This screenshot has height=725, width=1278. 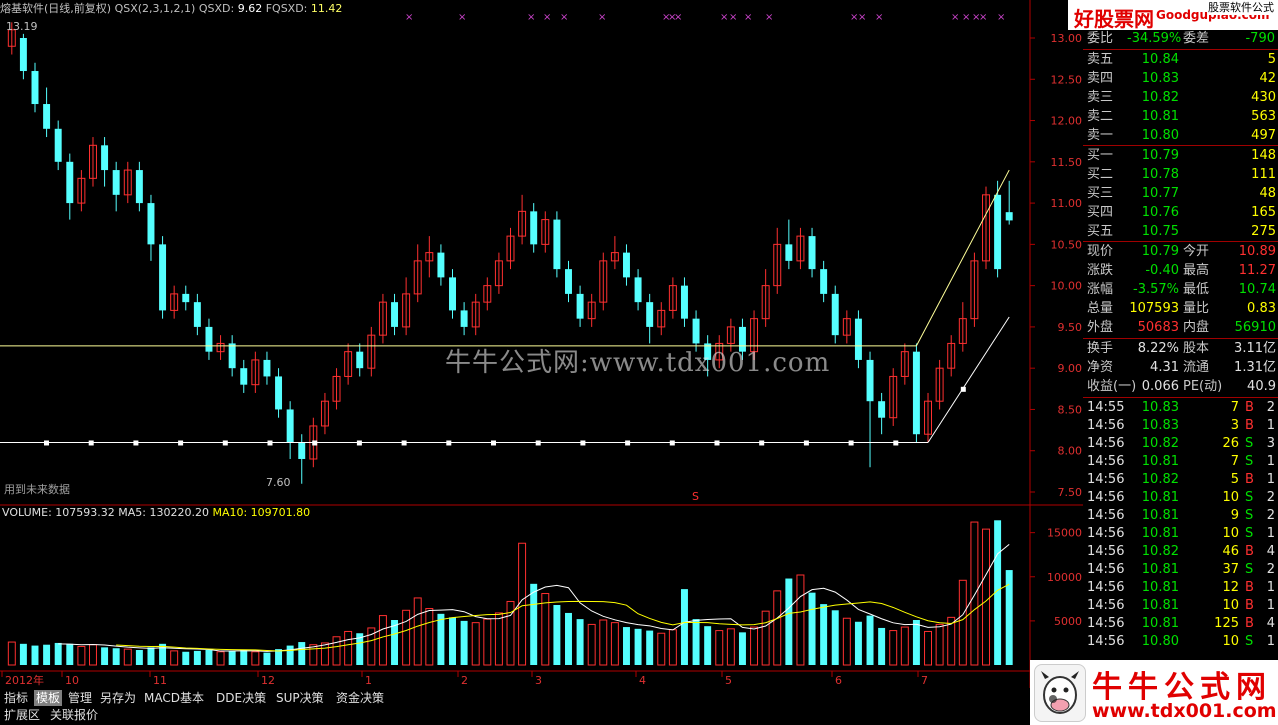 I want to click on bottom-tab-1: 关联报价, so click(x=74, y=715).